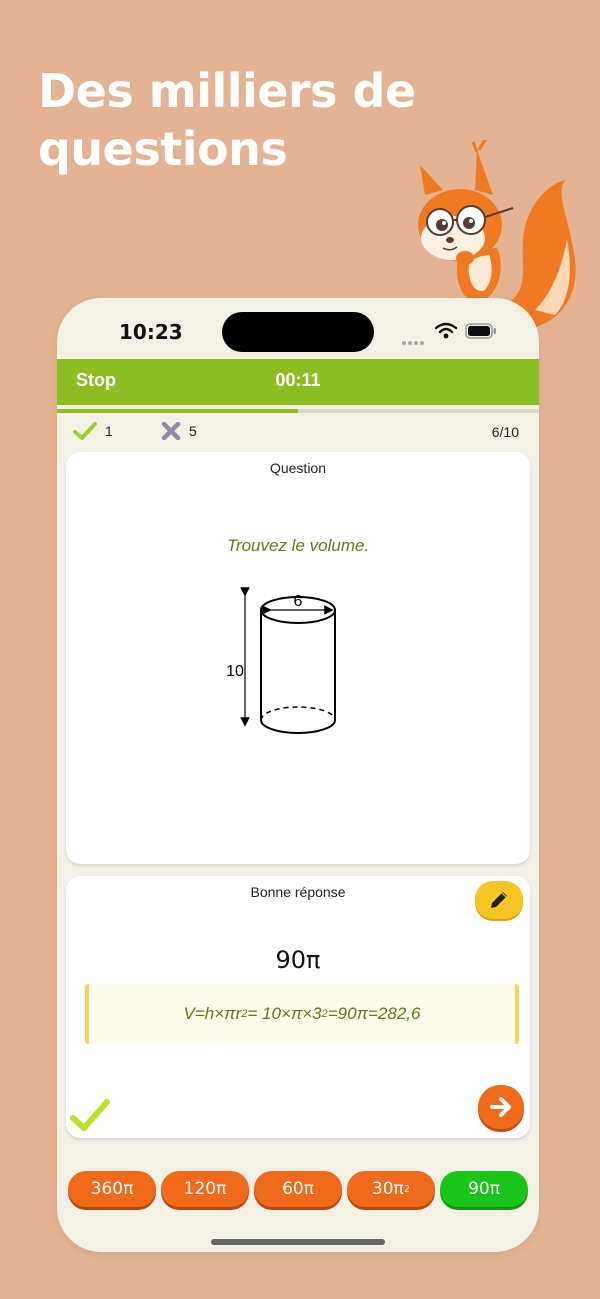  Describe the element at coordinates (193, 431) in the screenshot. I see `wrong-count: 5` at that location.